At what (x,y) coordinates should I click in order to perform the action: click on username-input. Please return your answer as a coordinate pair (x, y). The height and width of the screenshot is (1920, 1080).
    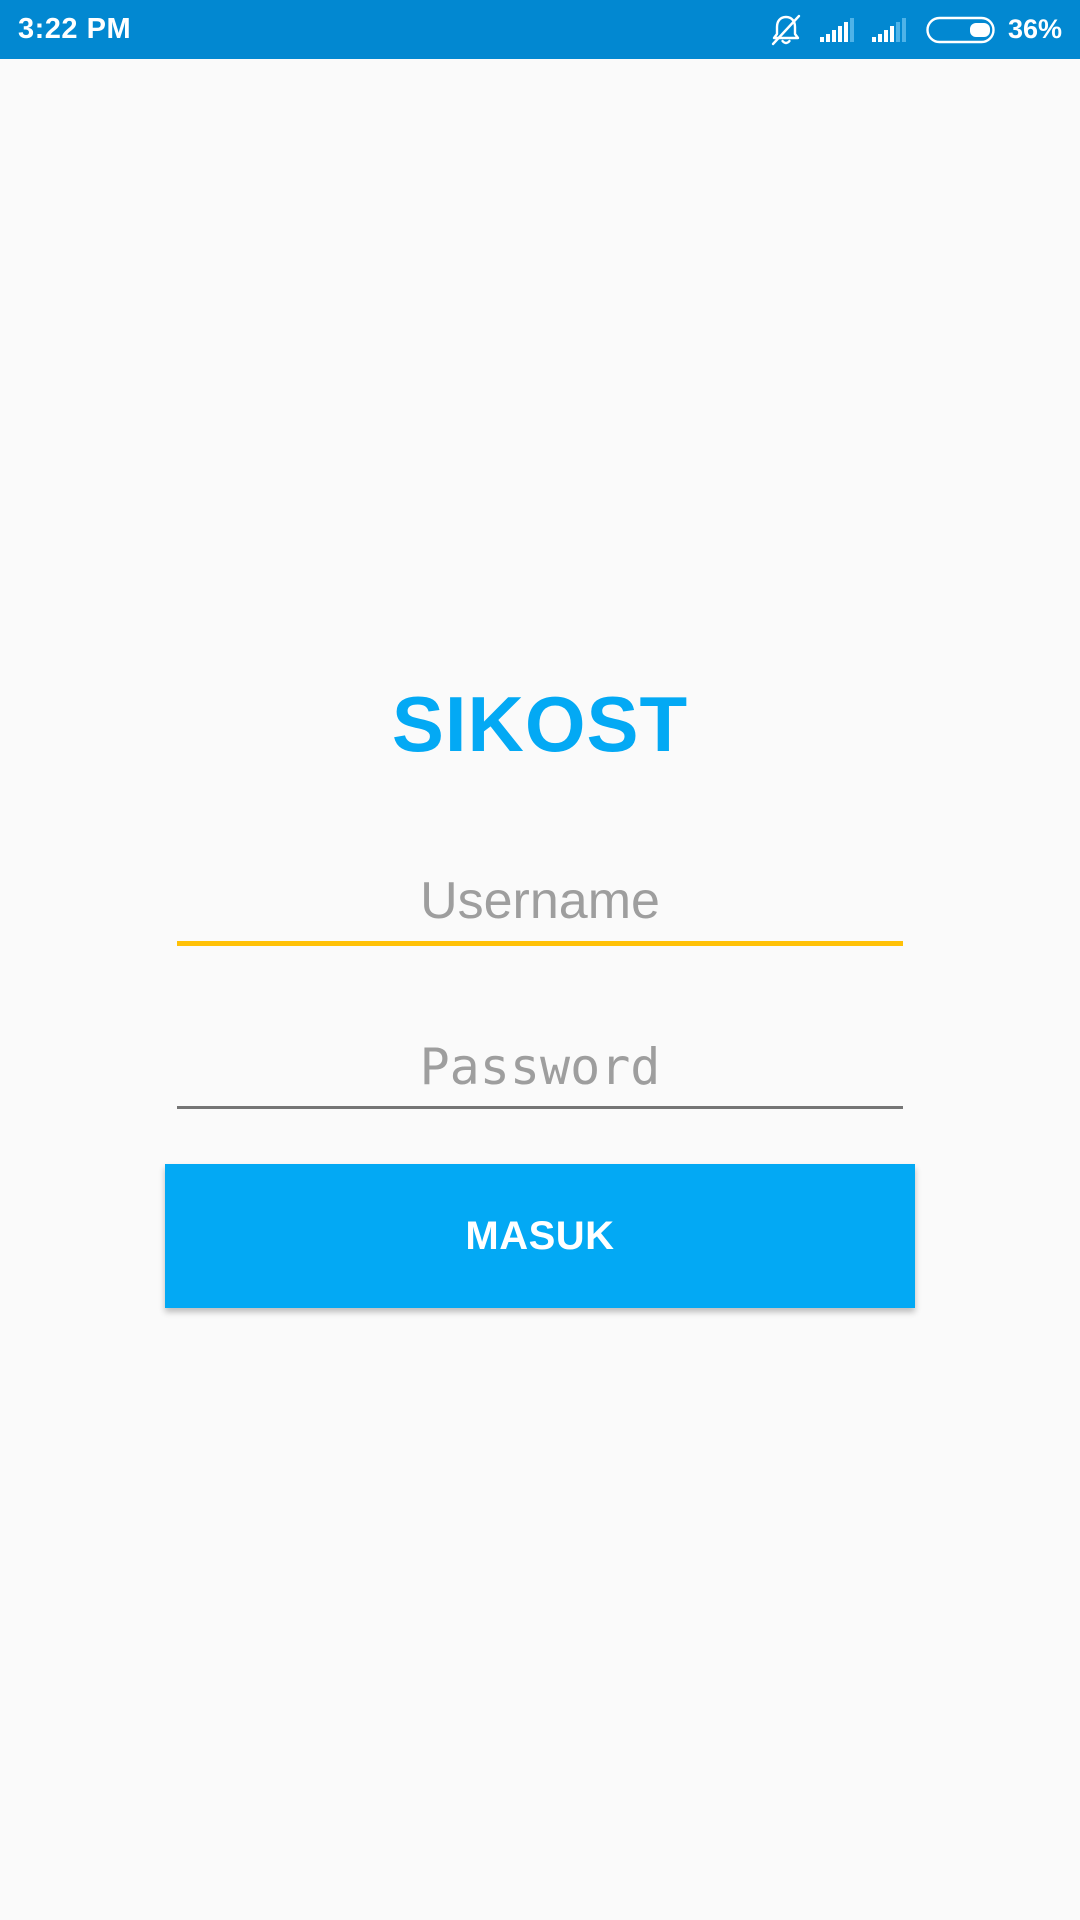
    Looking at the image, I should click on (540, 901).